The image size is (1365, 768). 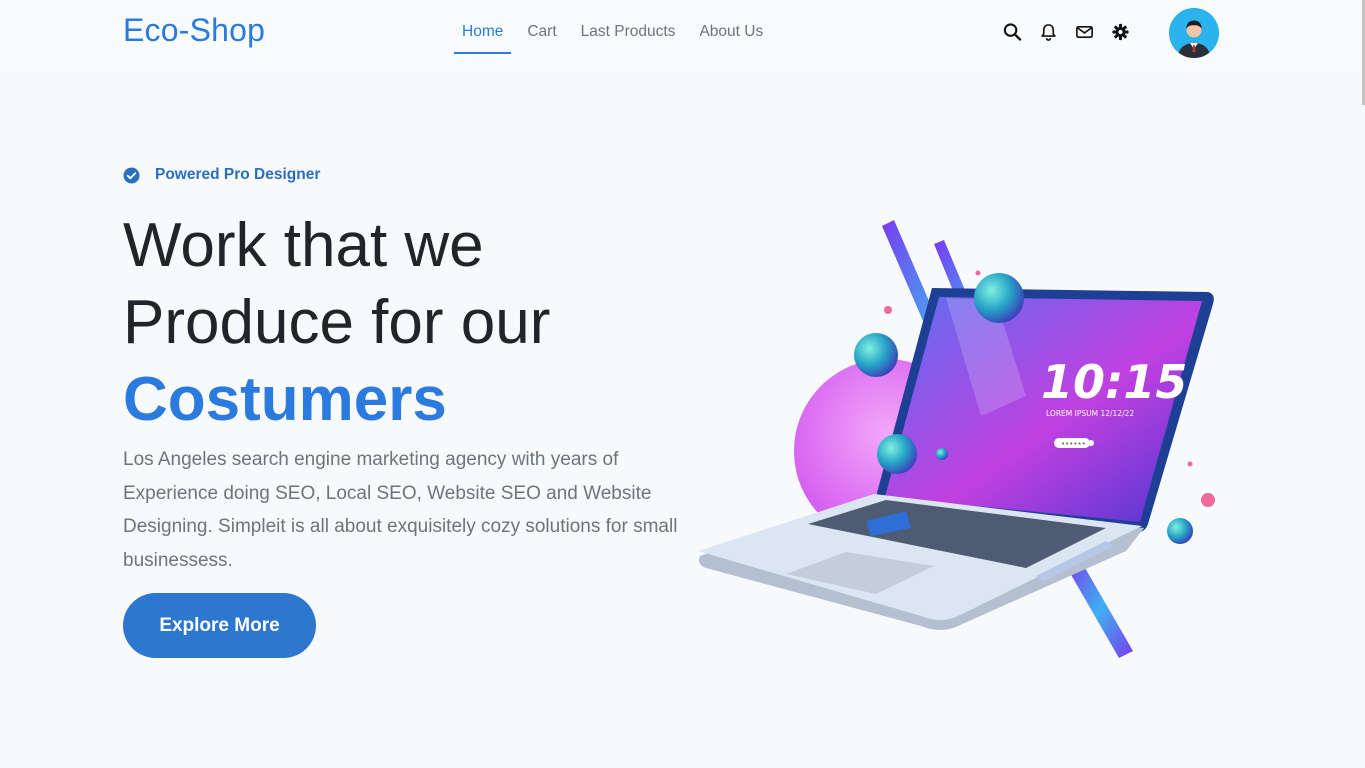 I want to click on envelope-icon, so click(x=1084, y=32).